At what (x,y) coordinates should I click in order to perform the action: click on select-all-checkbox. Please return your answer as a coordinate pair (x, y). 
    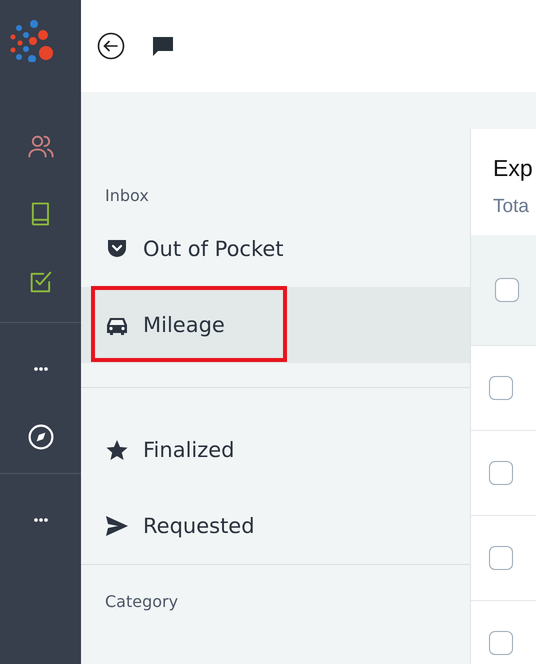
    Looking at the image, I should click on (507, 290).